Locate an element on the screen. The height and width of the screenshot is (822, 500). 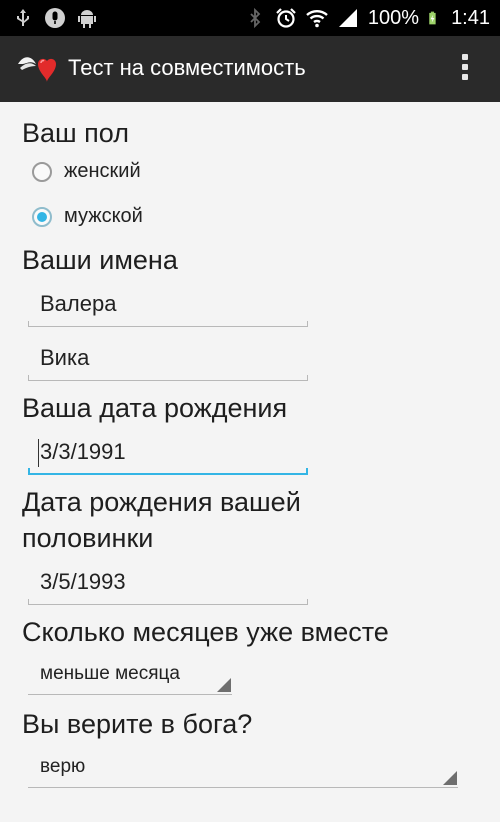
gender-option-male: мужской is located at coordinates (87, 216).